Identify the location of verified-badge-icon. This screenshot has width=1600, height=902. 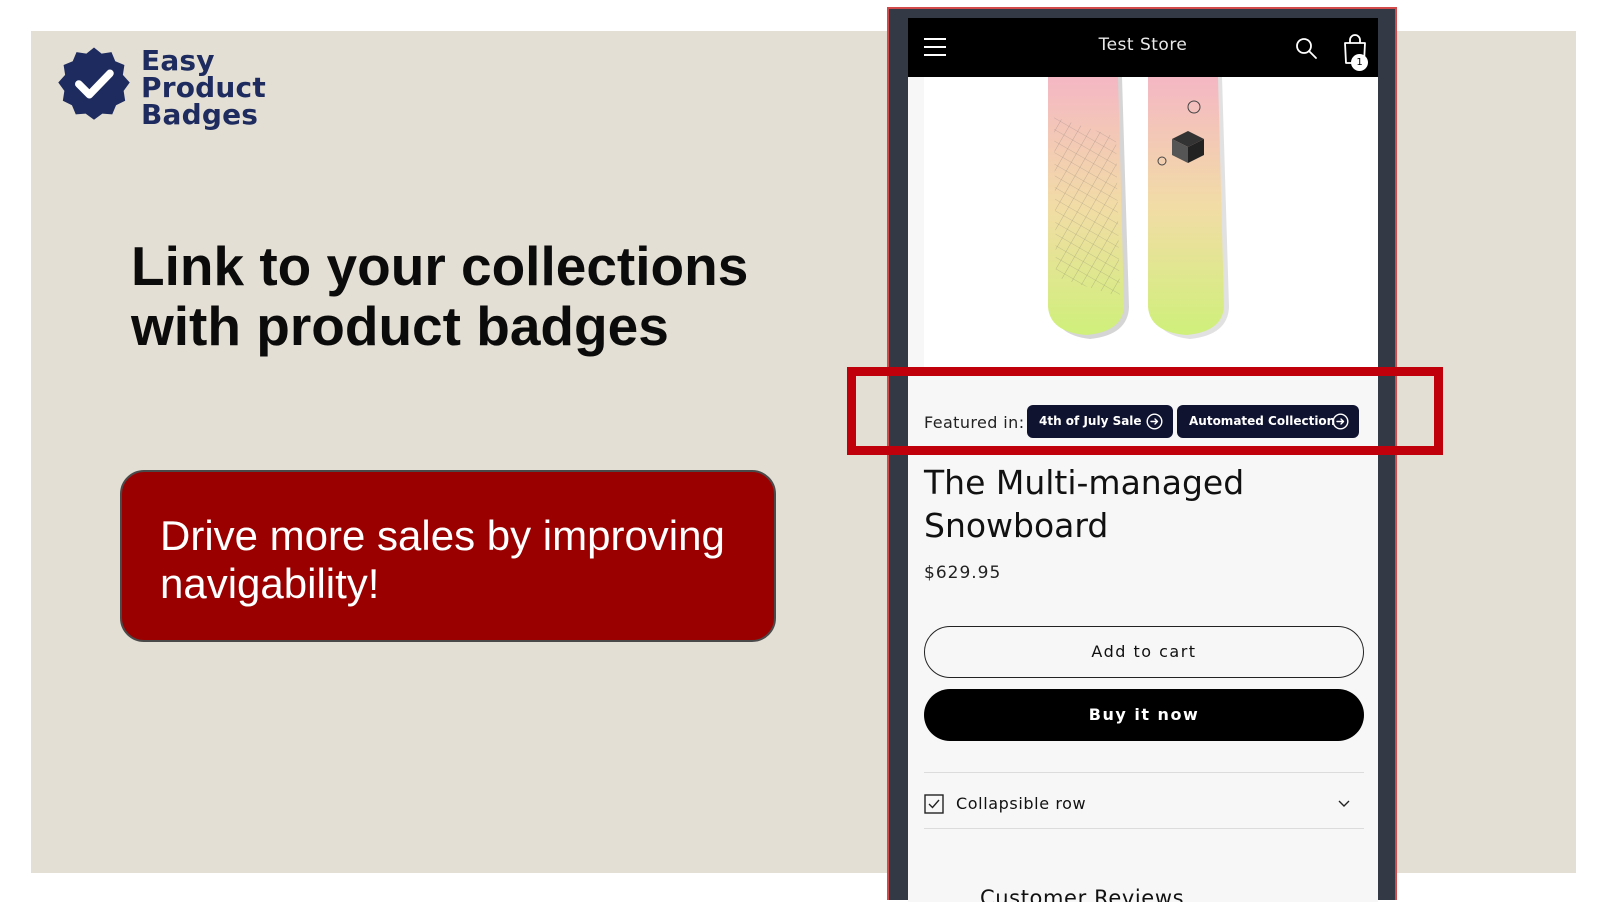
(94, 83).